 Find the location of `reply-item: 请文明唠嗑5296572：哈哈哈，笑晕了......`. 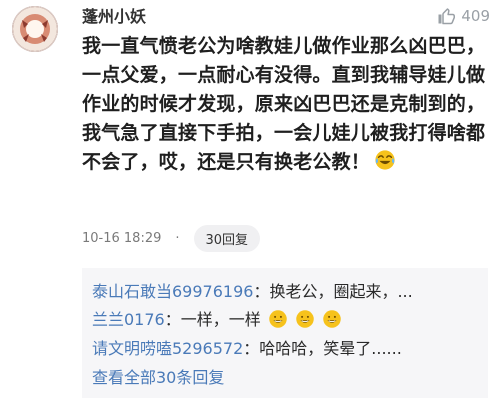

reply-item: 请文明唠嗑5296572：哈哈哈，笑晕了...... is located at coordinates (247, 349).